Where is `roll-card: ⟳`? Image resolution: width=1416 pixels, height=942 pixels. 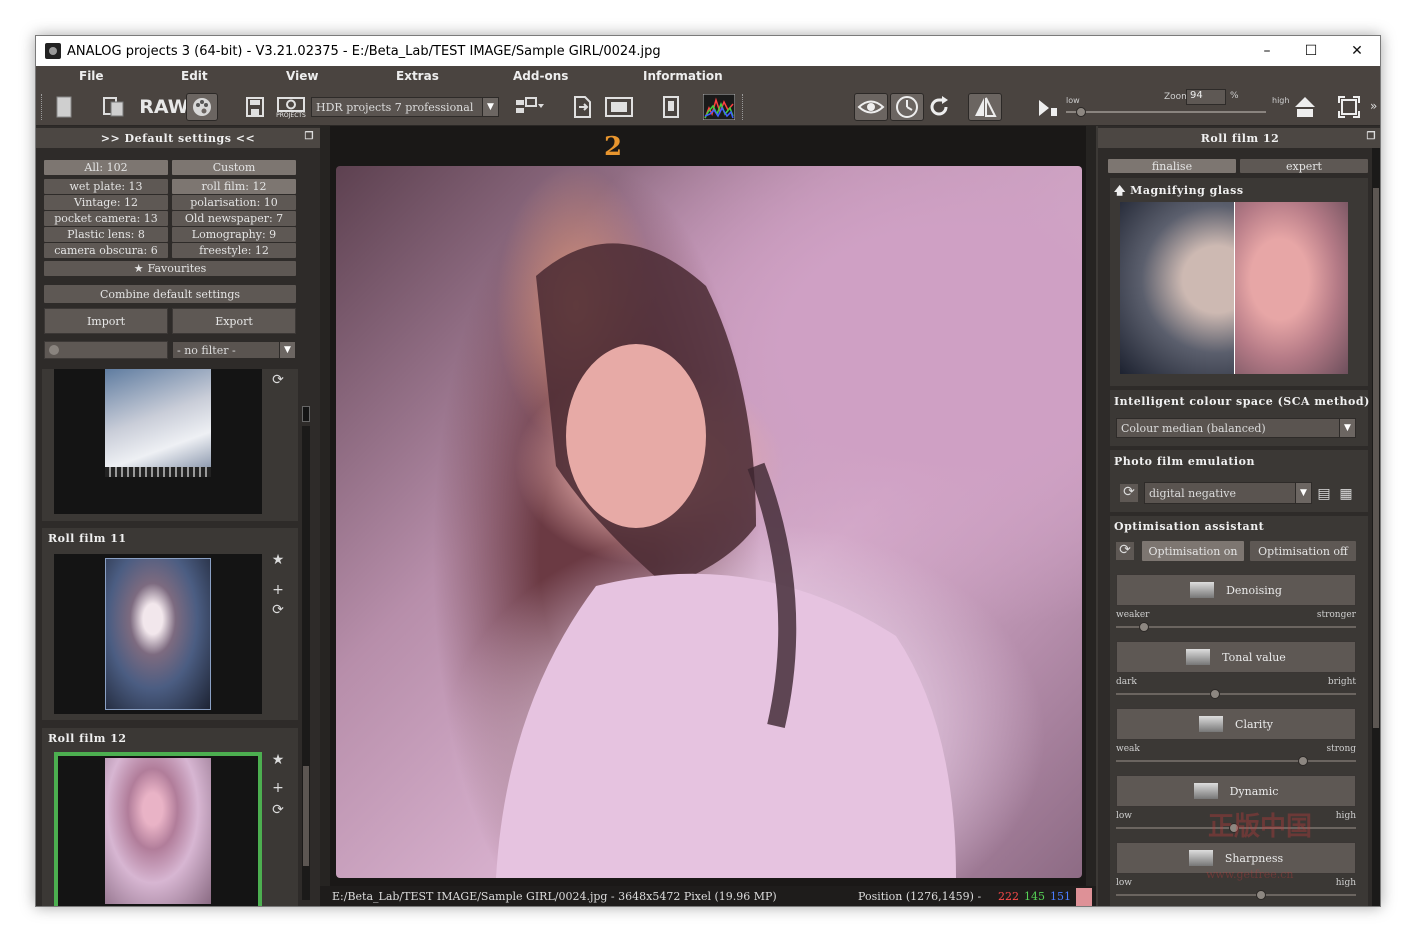 roll-card: ⟳ is located at coordinates (170, 445).